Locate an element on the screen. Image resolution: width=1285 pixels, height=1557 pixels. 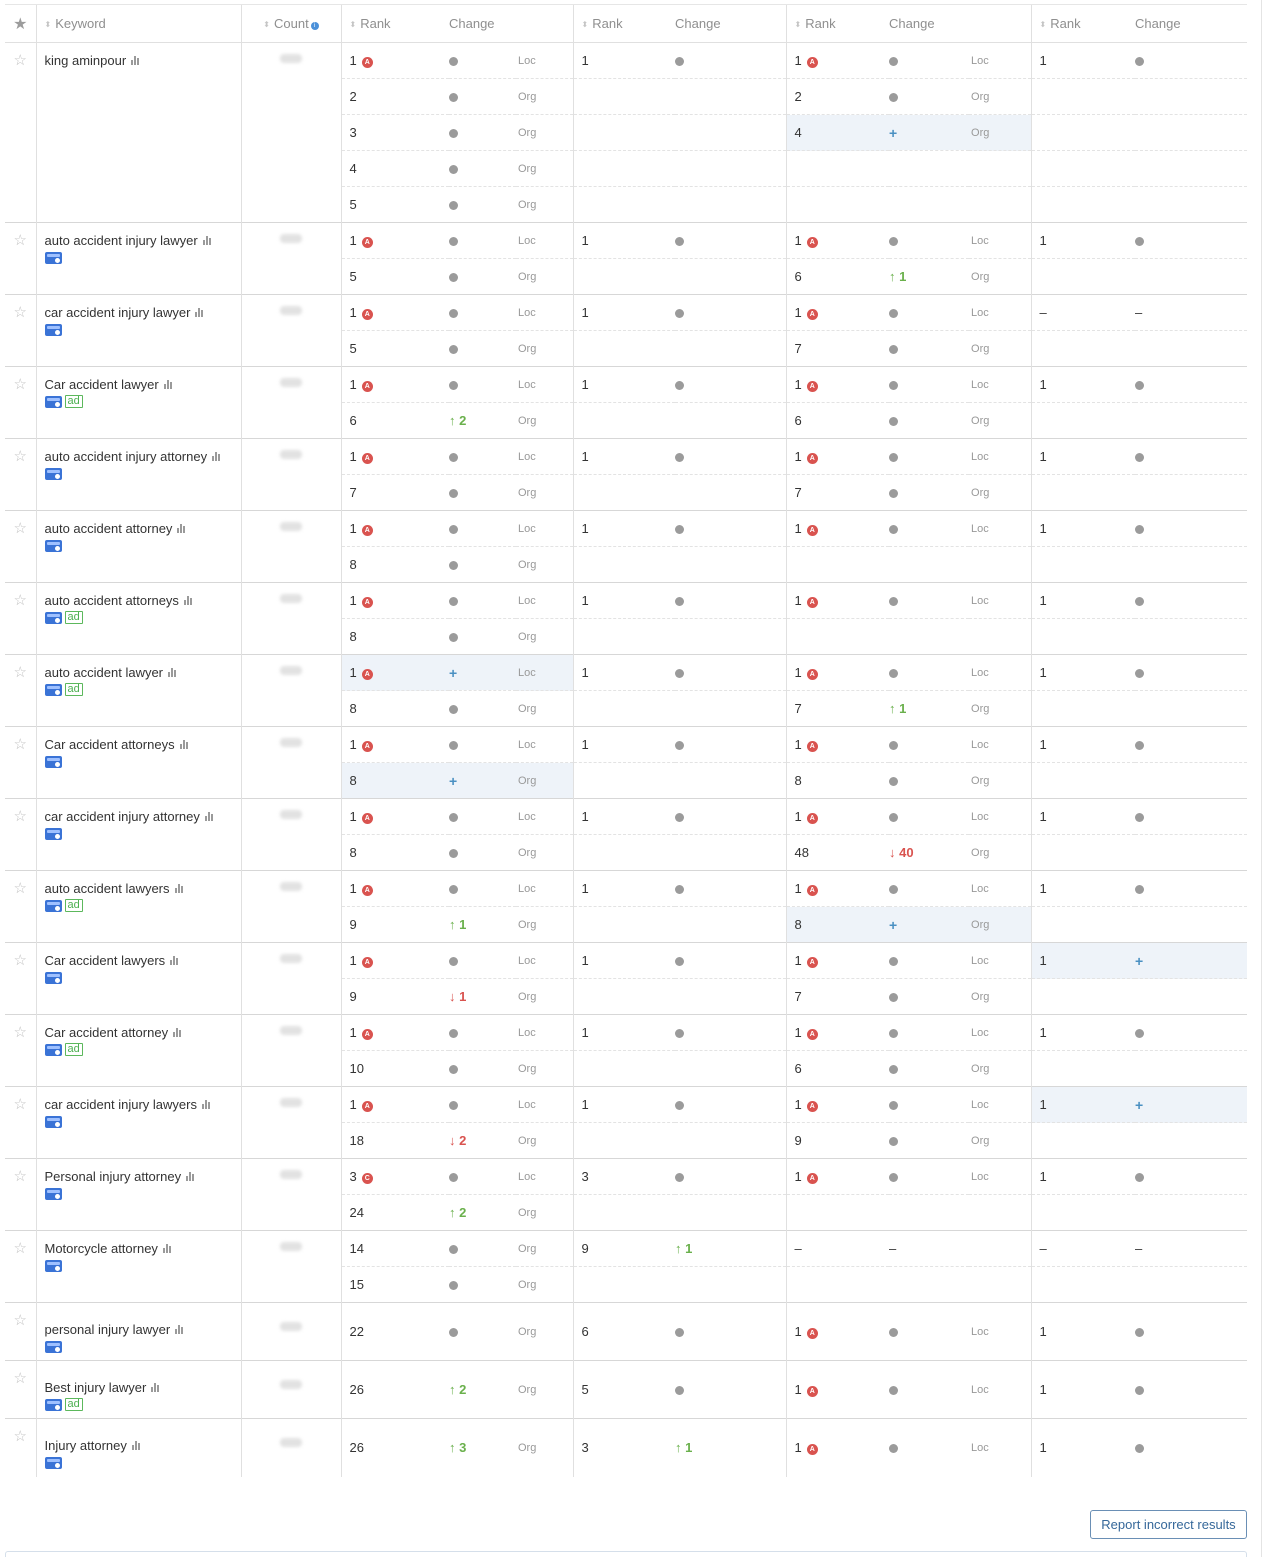
keyword-name: auto accident lawyers is located at coordinates (107, 888).